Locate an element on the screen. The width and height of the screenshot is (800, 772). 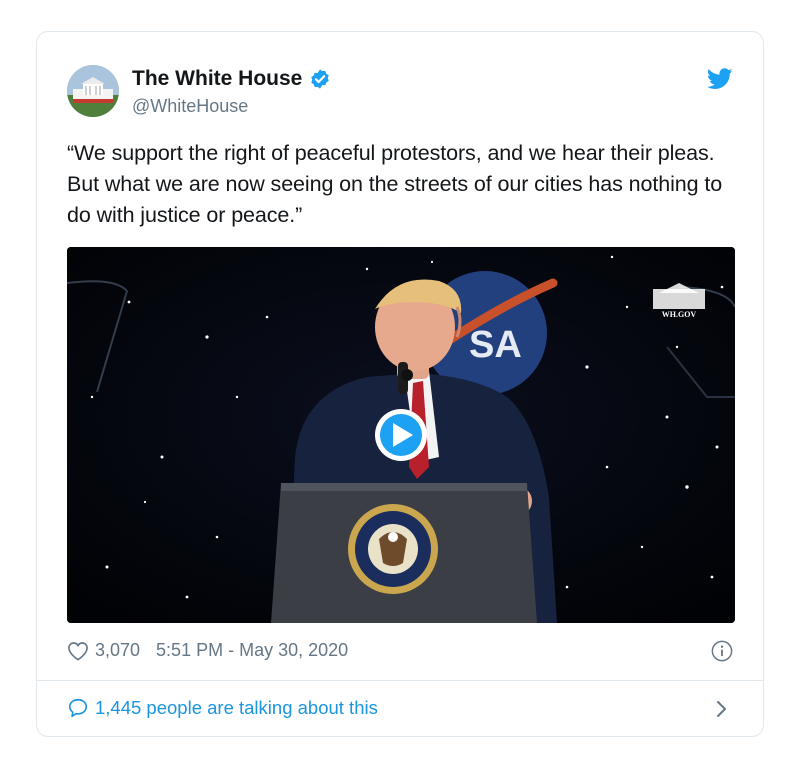
podium is located at coordinates (404, 553).